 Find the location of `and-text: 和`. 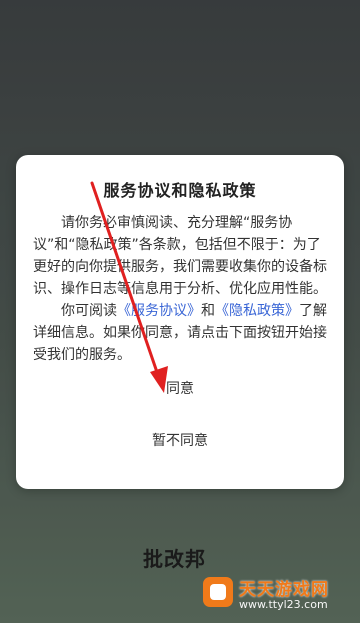

and-text: 和 is located at coordinates (208, 311).